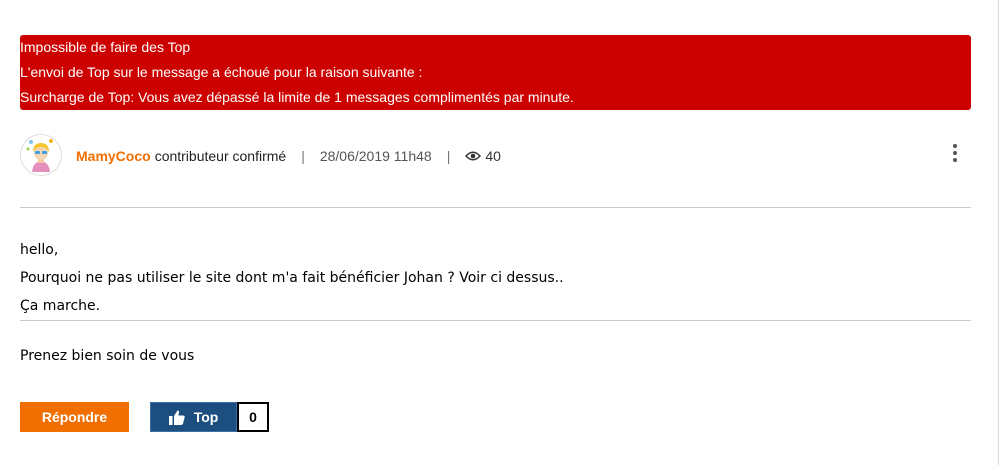 This screenshot has height=465, width=999. What do you see at coordinates (176, 417) in the screenshot?
I see `thumbs-up-icon` at bounding box center [176, 417].